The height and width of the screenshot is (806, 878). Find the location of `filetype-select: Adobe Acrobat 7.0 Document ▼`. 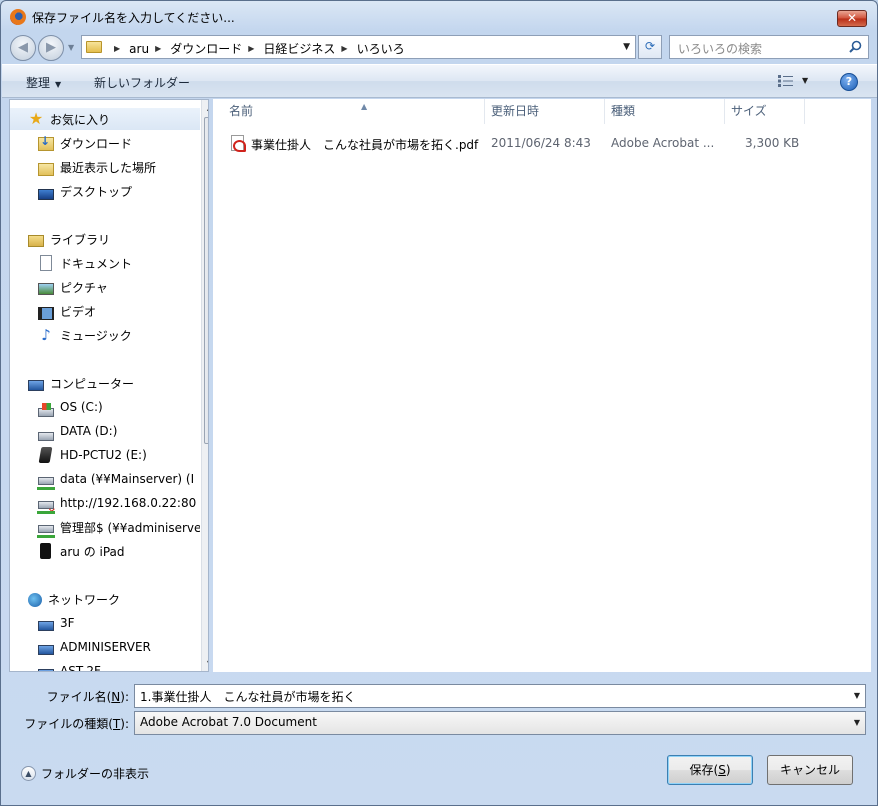

filetype-select: Adobe Acrobat 7.0 Document ▼ is located at coordinates (500, 723).